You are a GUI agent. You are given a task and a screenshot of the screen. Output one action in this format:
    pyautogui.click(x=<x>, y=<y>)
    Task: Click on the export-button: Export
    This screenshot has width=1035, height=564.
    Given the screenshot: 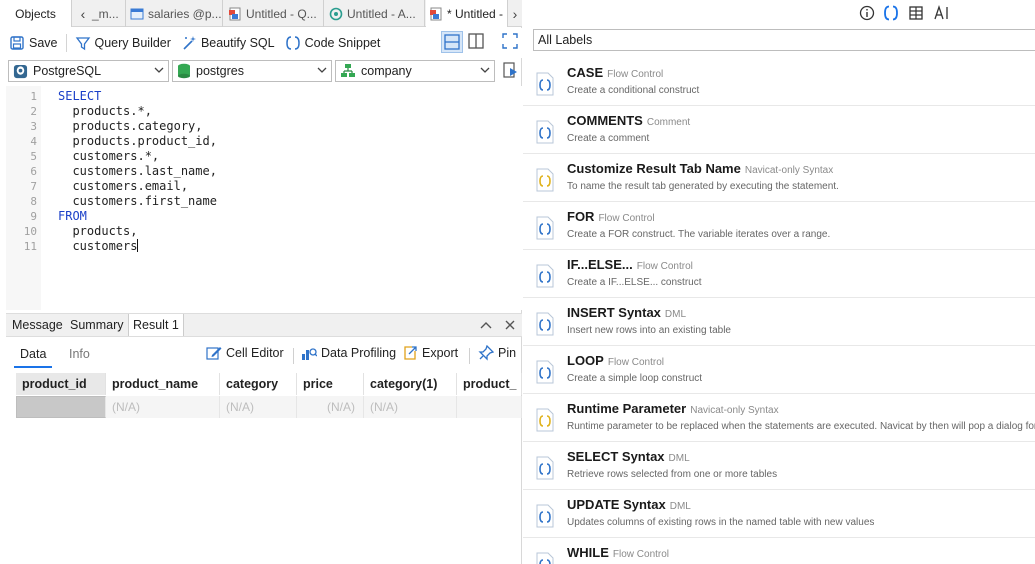 What is the action you would take?
    pyautogui.click(x=430, y=353)
    